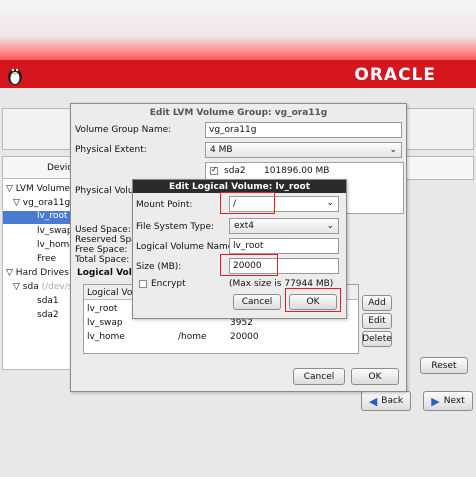  Describe the element at coordinates (239, 187) in the screenshot. I see `lv-dialog-title: Edit Logical Volume: lv_root` at that location.